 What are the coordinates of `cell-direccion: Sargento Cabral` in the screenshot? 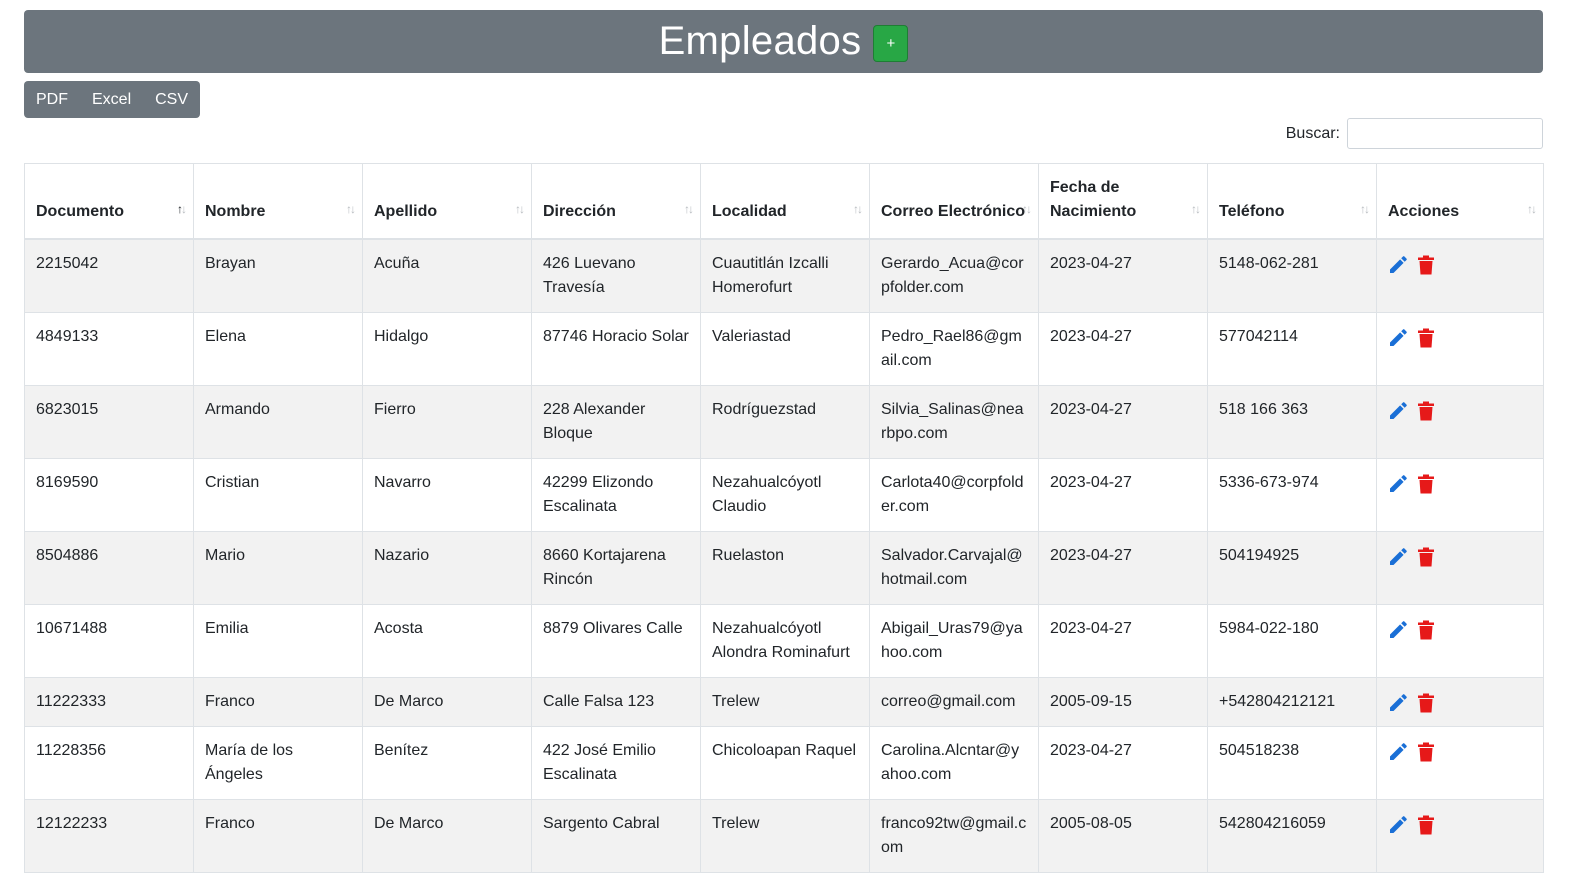 It's located at (616, 836).